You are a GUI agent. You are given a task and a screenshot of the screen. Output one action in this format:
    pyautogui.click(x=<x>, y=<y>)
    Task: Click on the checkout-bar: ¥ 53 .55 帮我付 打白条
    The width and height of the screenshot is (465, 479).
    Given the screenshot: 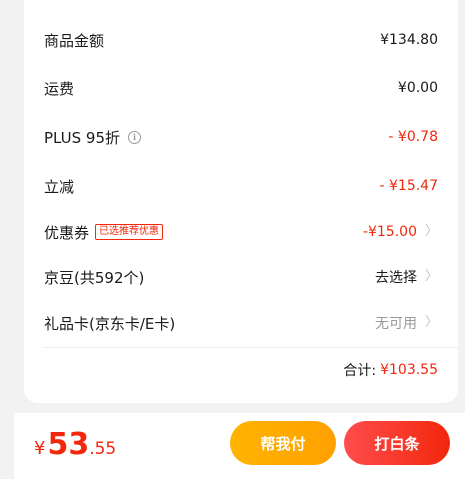 What is the action you would take?
    pyautogui.click(x=239, y=446)
    